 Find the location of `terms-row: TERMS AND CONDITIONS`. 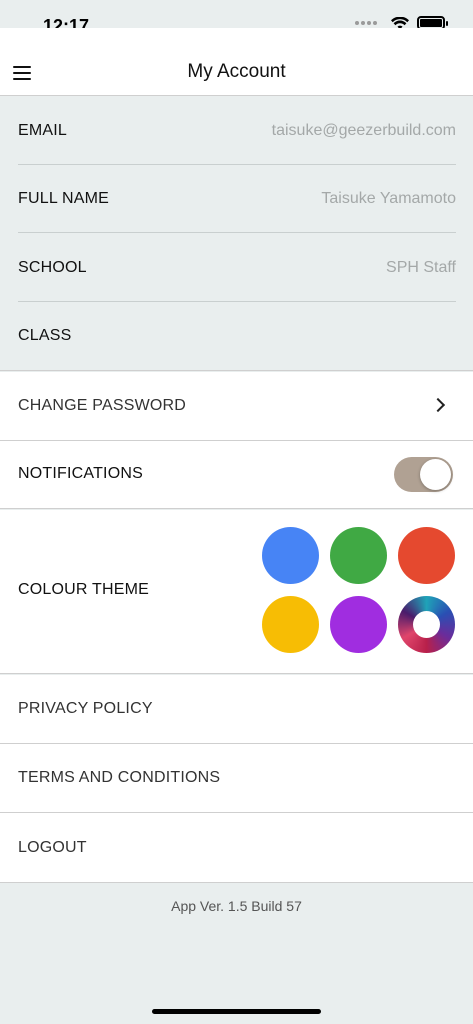

terms-row: TERMS AND CONDITIONS is located at coordinates (236, 778).